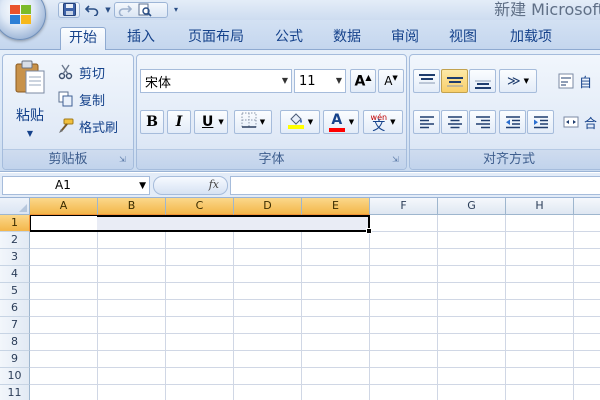  What do you see at coordinates (320, 81) in the screenshot?
I see `font-size-select: 11 ▼` at bounding box center [320, 81].